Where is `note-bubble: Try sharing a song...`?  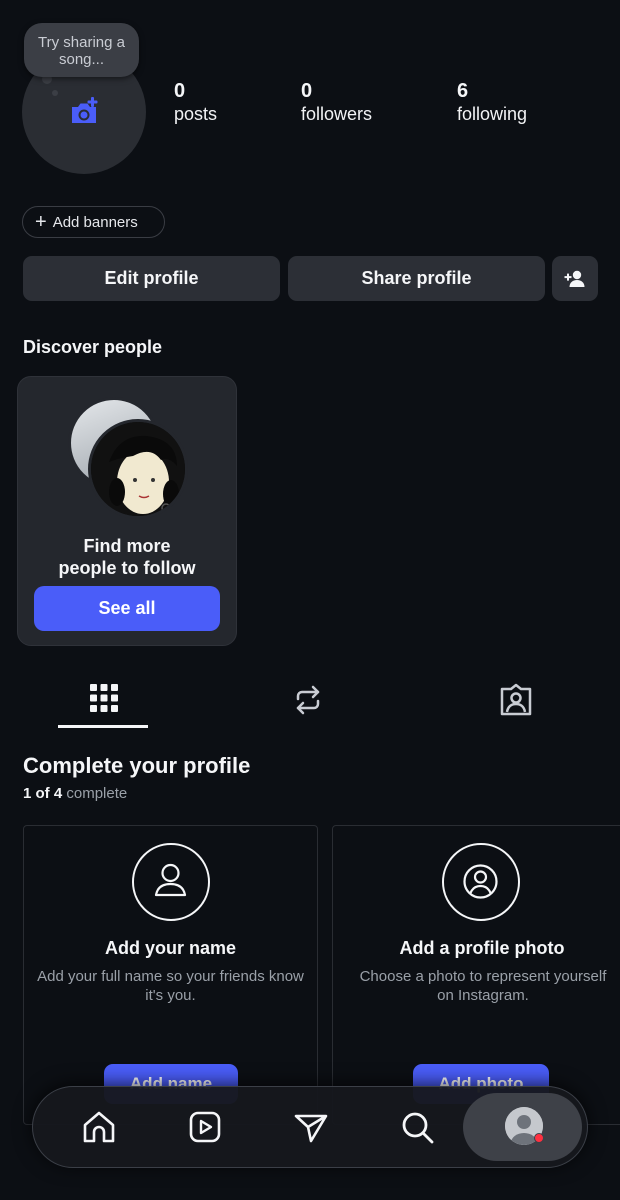
note-bubble: Try sharing a song... is located at coordinates (81, 50).